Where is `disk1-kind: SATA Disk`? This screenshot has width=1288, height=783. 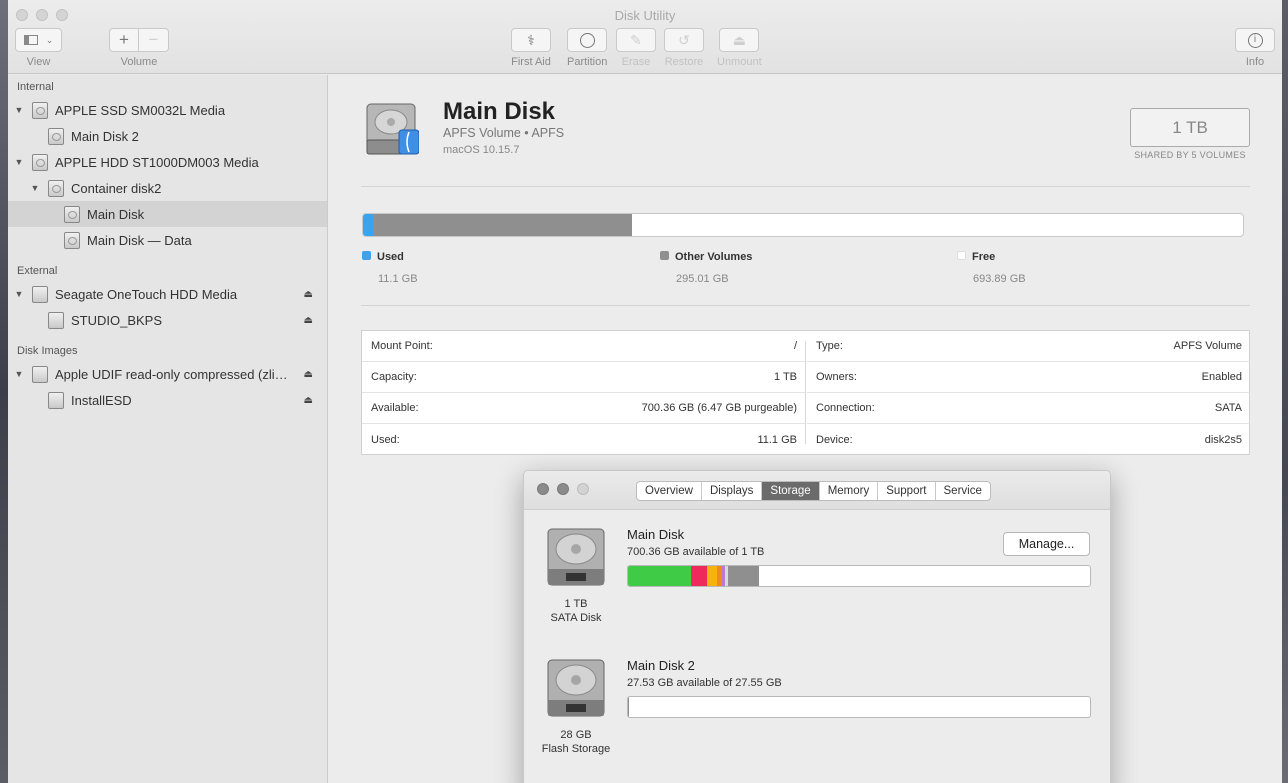
disk1-kind: SATA Disk is located at coordinates (576, 618).